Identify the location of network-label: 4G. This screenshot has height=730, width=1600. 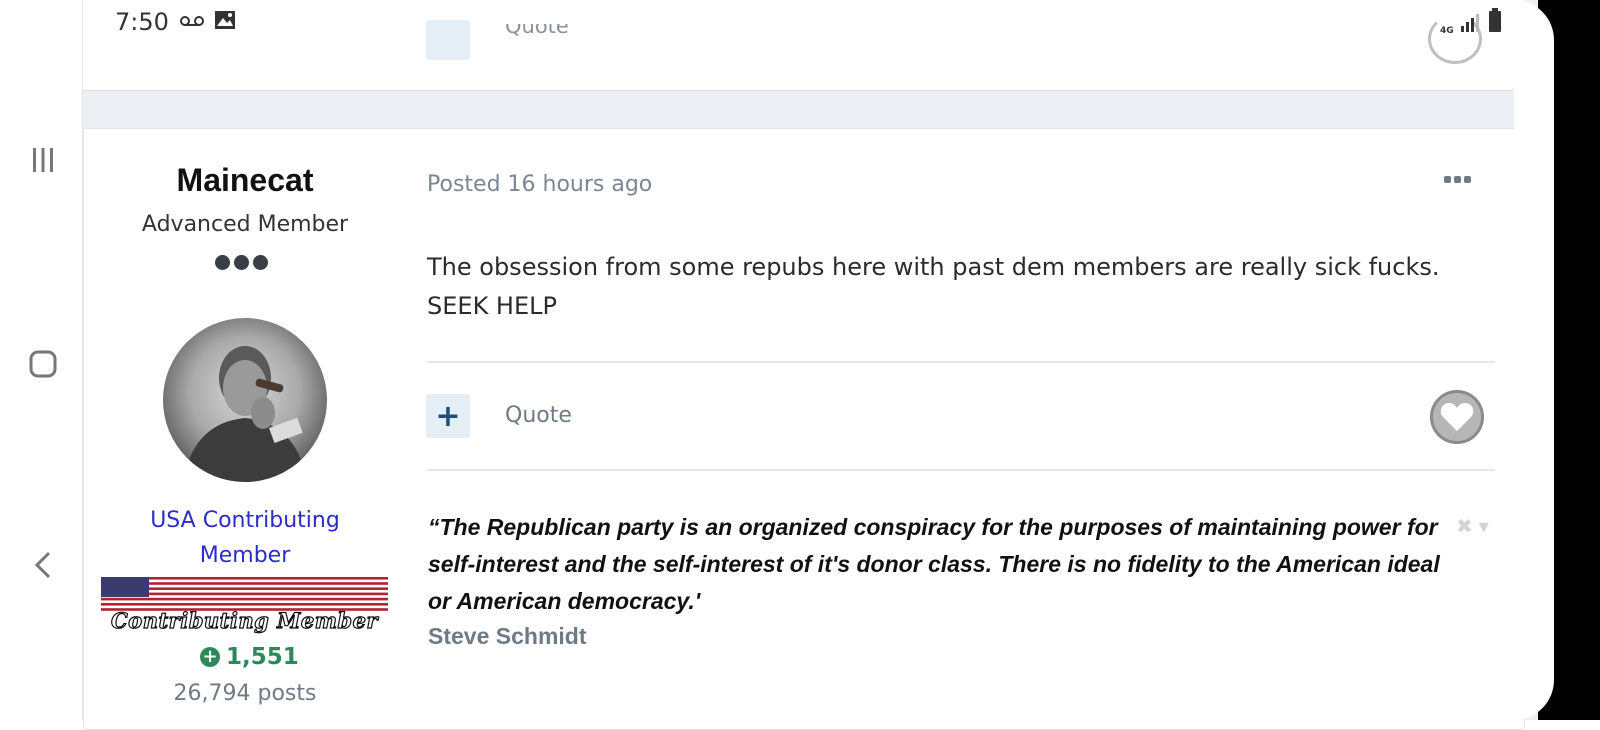
(1447, 31).